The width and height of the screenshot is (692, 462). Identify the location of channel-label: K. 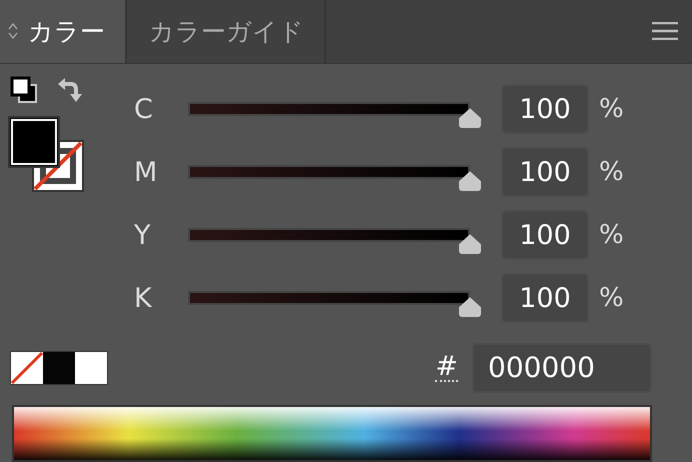
(143, 298).